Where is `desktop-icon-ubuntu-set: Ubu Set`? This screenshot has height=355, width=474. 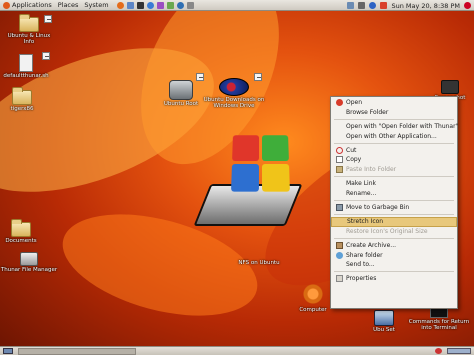 desktop-icon-ubuntu-set: Ubu Set is located at coordinates (384, 321).